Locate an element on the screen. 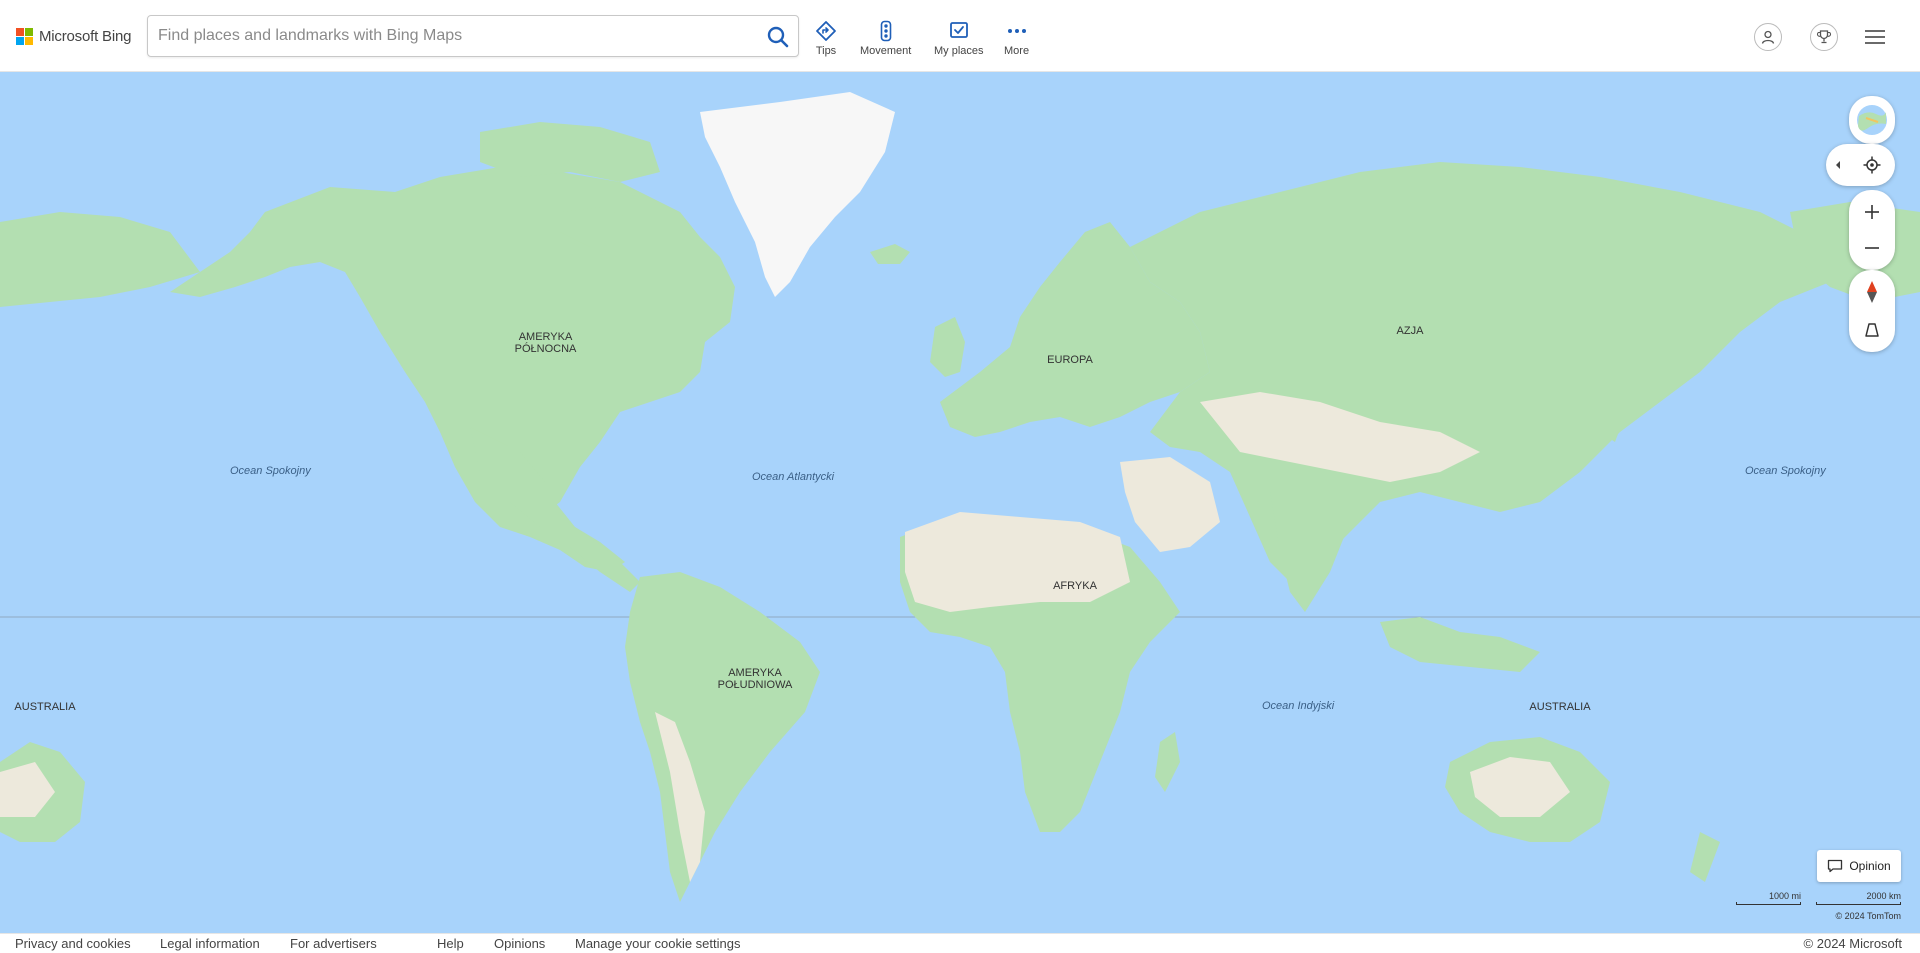 Image resolution: width=1920 pixels, height=953 pixels. my-places-label: My places is located at coordinates (959, 51).